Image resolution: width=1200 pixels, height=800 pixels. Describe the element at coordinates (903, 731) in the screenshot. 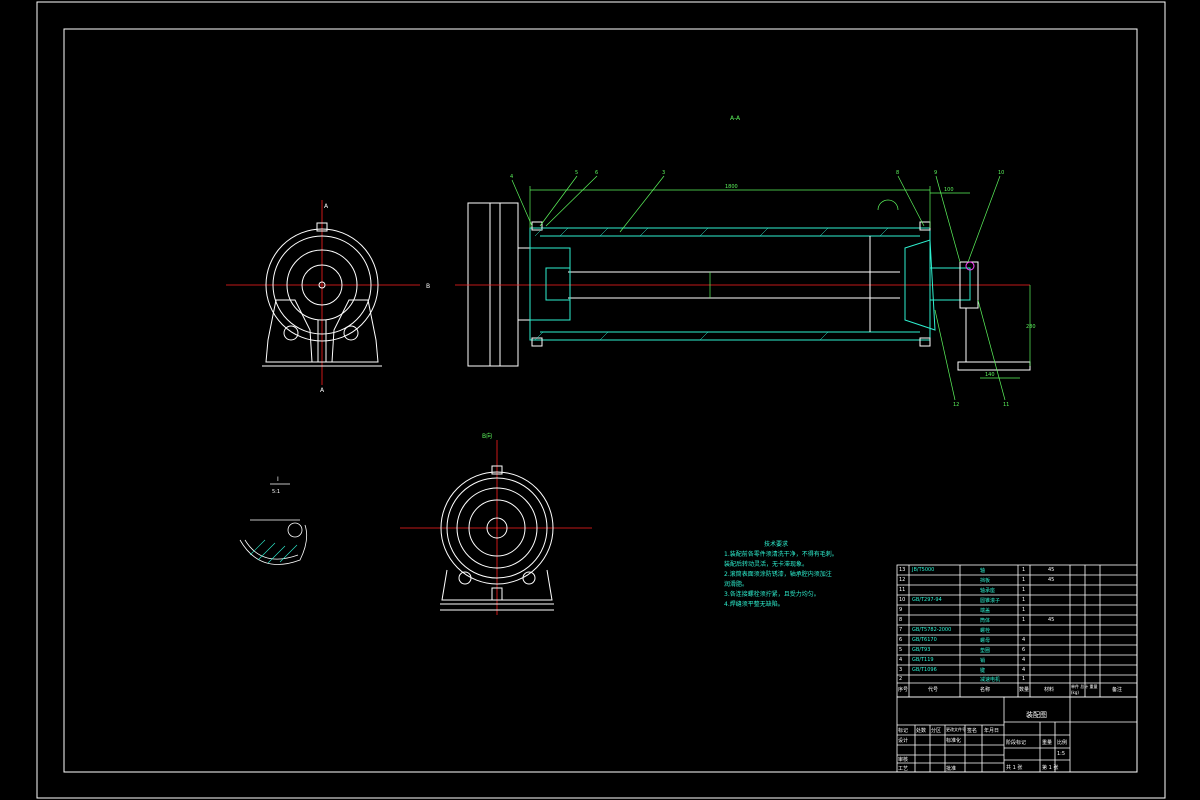

I see `bottom-label: 标记` at that location.